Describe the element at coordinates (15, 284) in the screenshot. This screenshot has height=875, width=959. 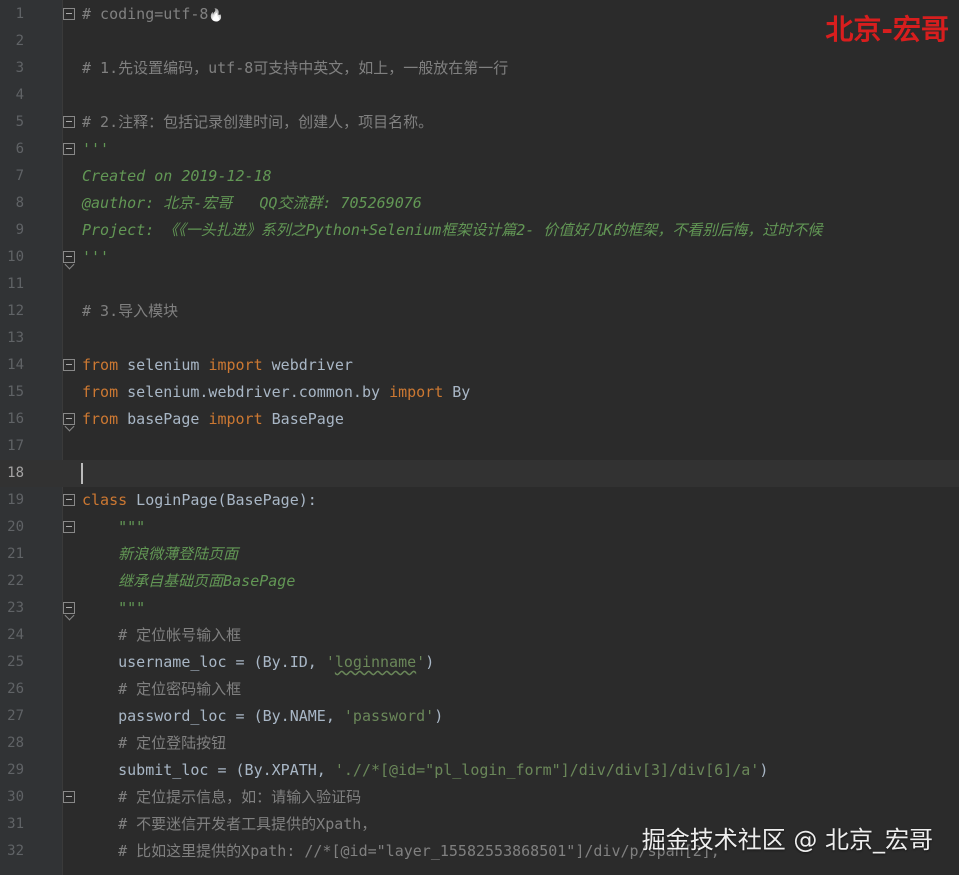
I see `line-number: 11` at that location.